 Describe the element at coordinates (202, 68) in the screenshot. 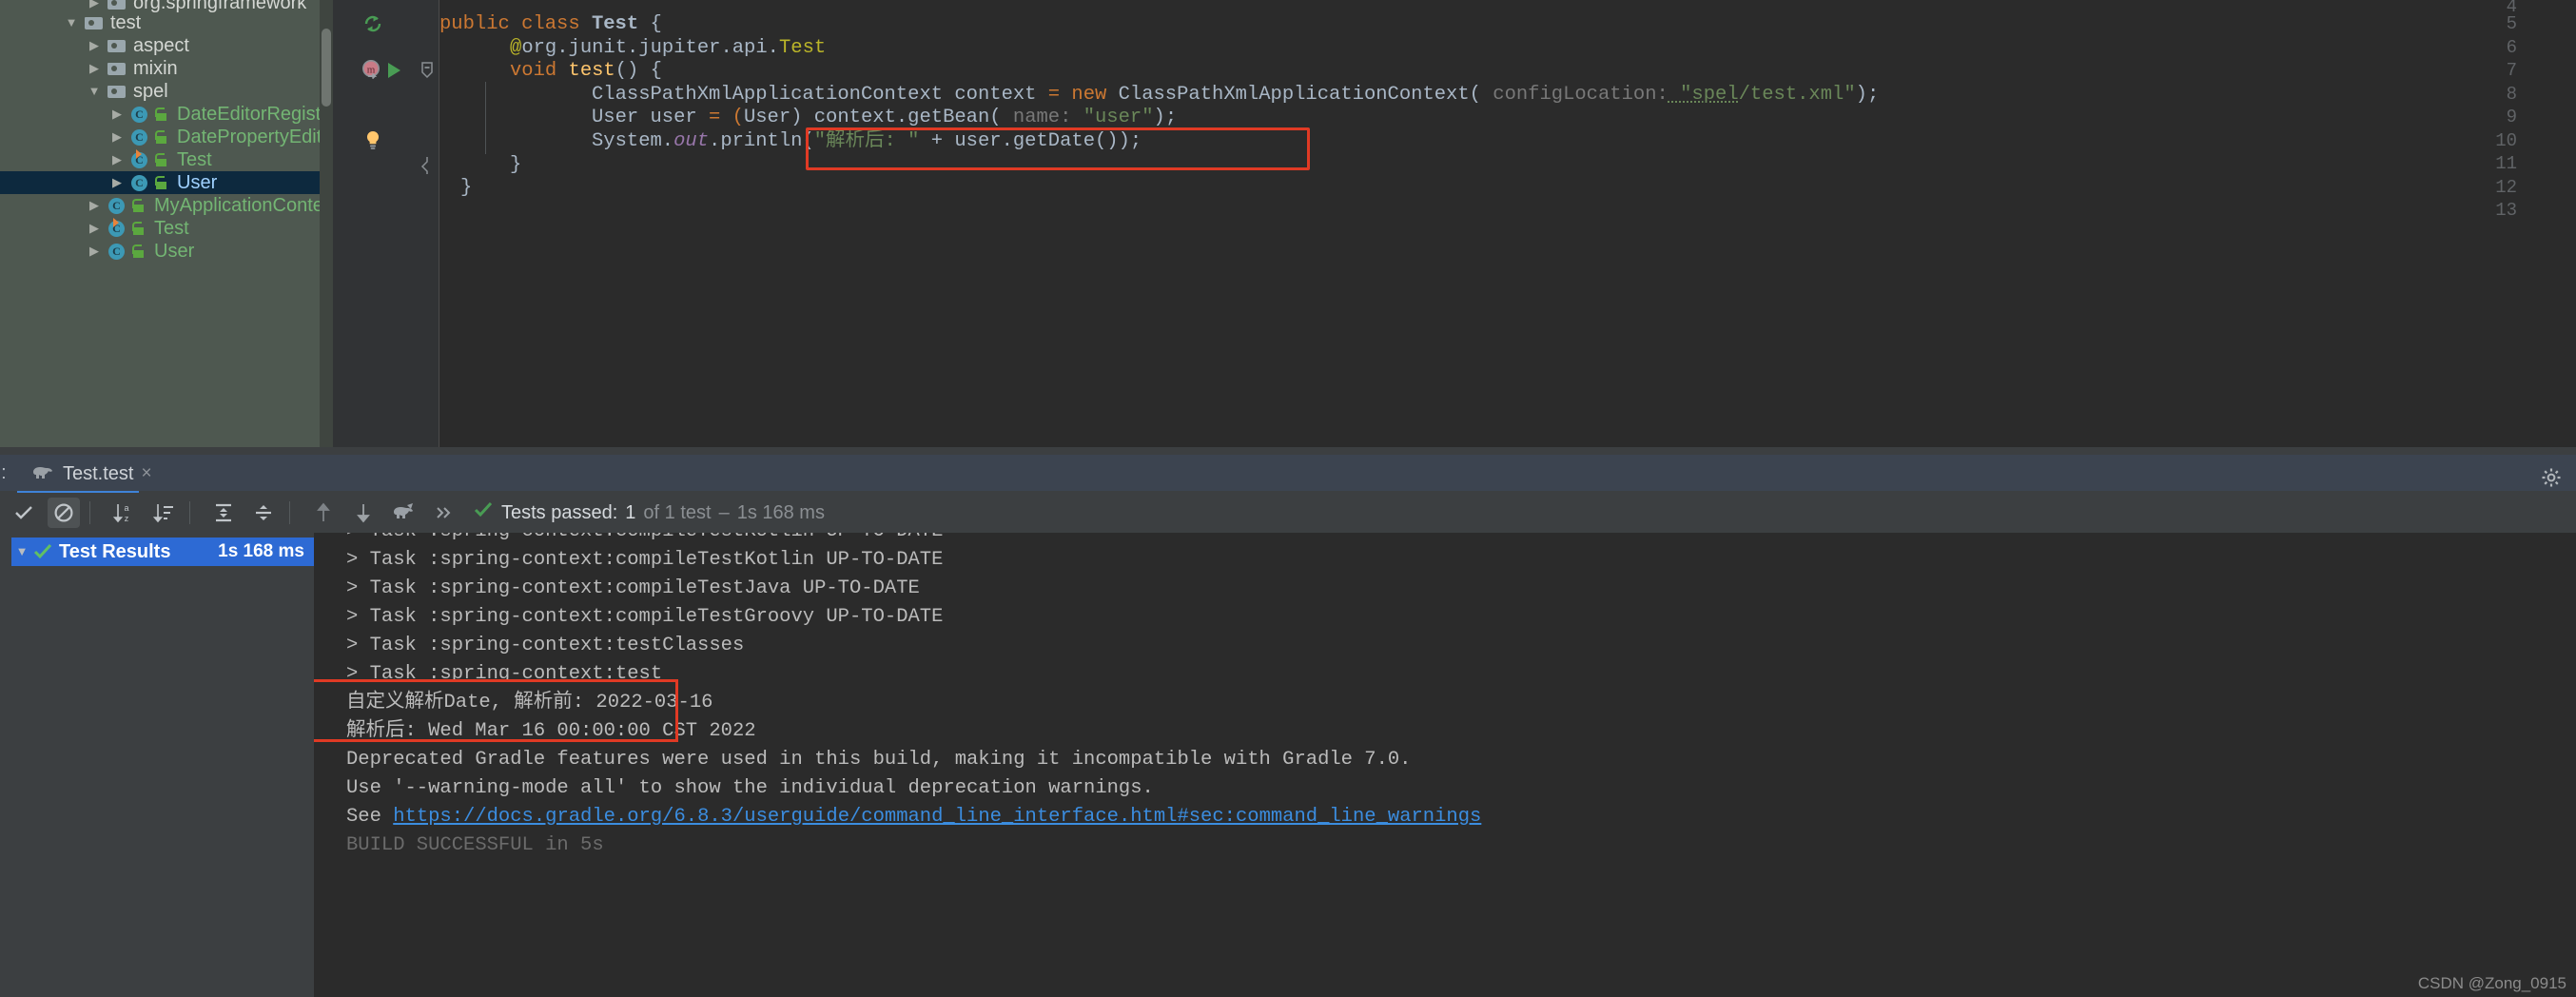

I see `tree-row: ▶ mixin` at that location.